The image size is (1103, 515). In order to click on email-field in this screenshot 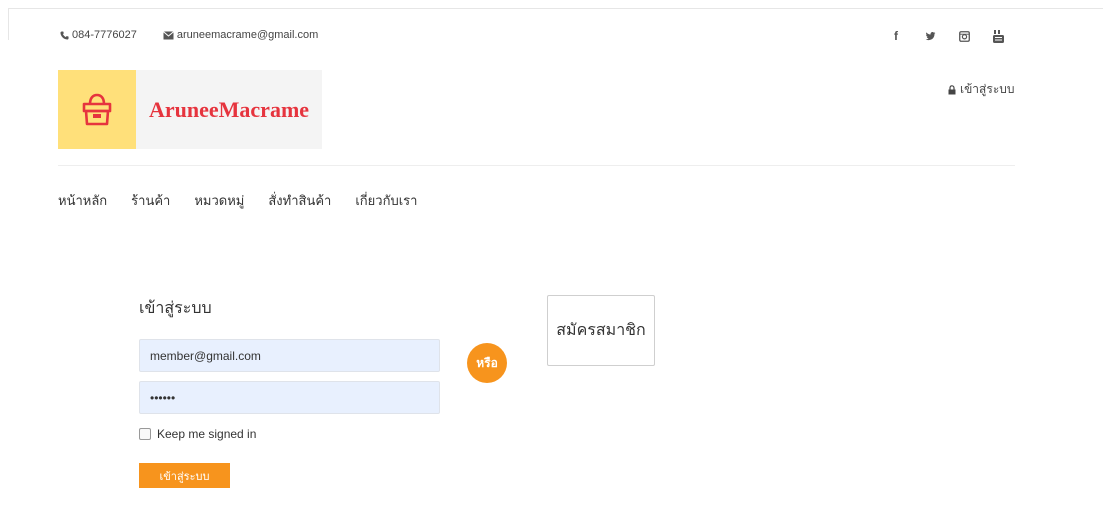, I will do `click(289, 355)`.